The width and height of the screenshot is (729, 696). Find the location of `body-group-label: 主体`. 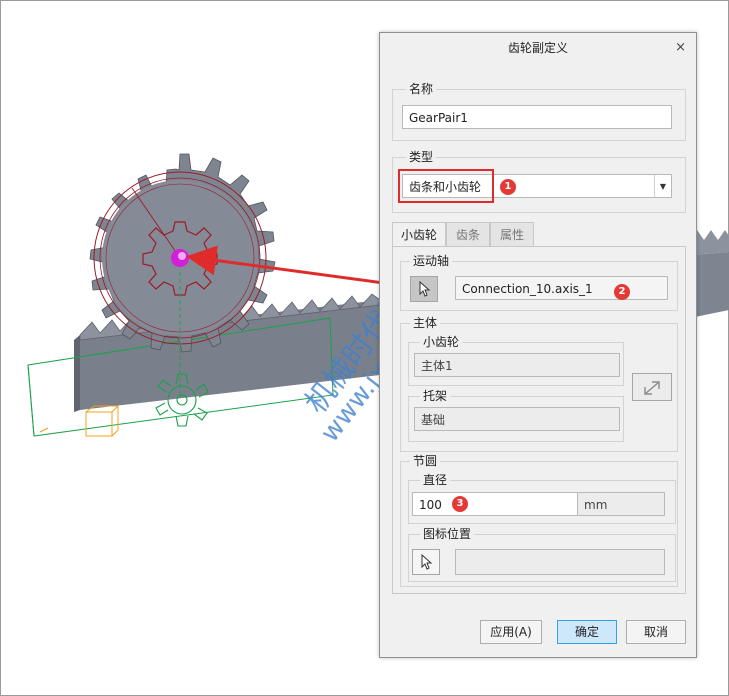

body-group-label: 主体 is located at coordinates (425, 323).